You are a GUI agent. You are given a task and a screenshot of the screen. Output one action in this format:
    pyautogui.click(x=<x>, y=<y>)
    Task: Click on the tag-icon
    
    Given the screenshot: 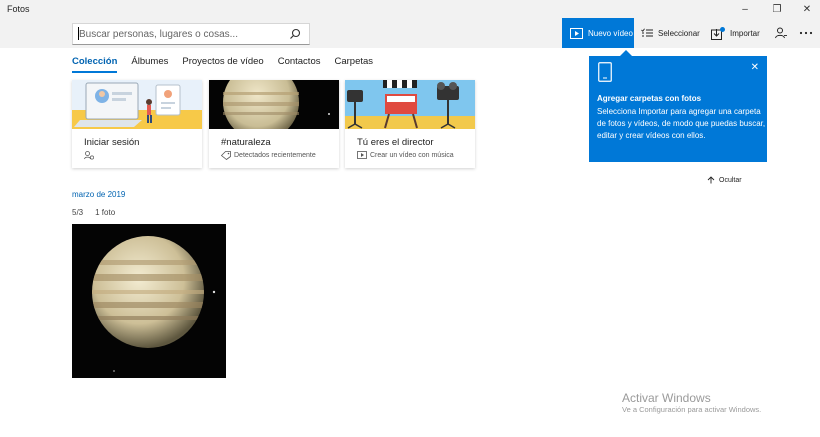 What is the action you would take?
    pyautogui.click(x=226, y=155)
    